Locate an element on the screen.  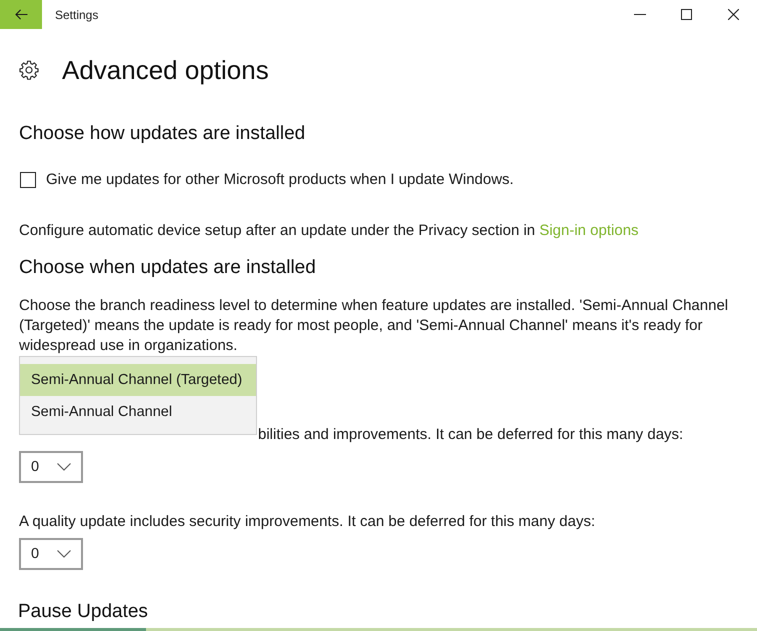
page-title: Advanced options is located at coordinates (165, 70).